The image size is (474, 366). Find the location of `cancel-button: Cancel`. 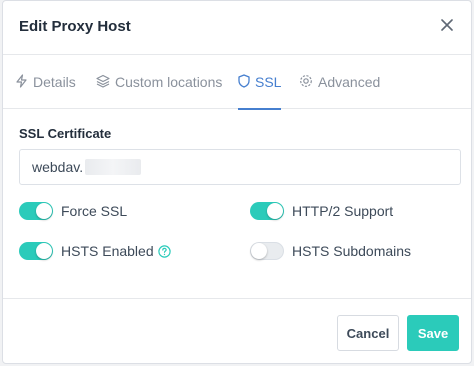

cancel-button: Cancel is located at coordinates (368, 333).